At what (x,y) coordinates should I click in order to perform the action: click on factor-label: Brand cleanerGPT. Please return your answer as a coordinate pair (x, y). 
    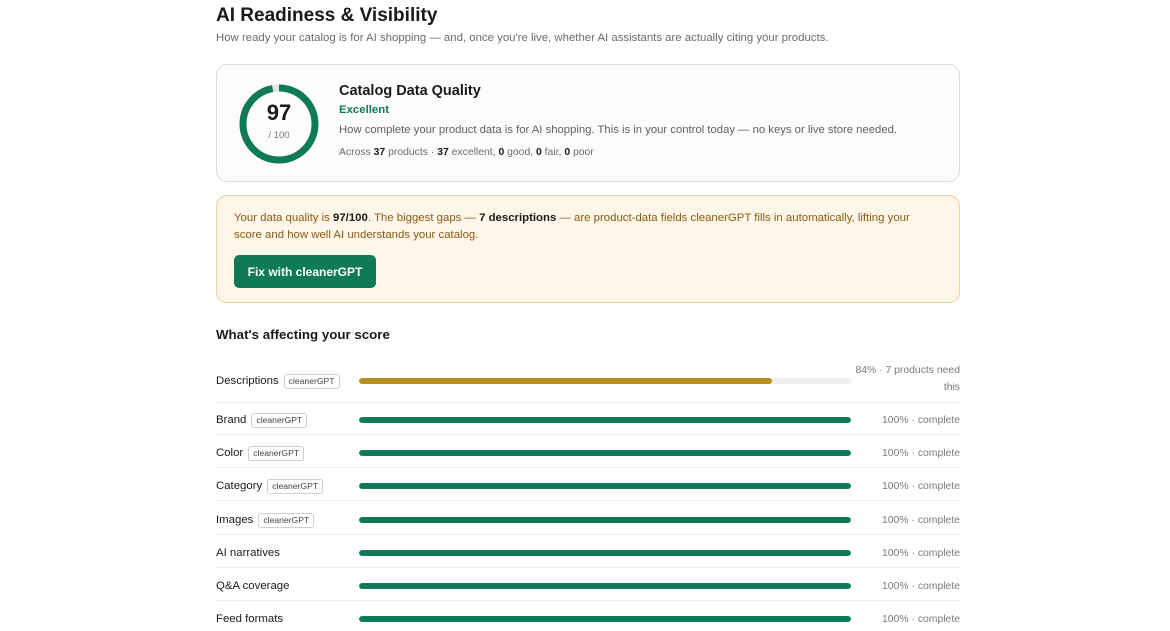
    Looking at the image, I should click on (262, 420).